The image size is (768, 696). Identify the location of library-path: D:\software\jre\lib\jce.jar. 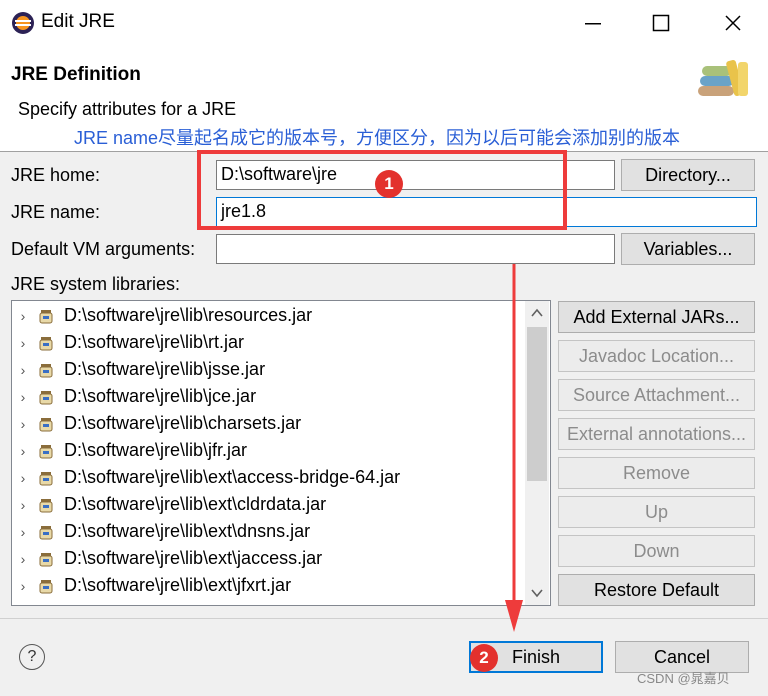
(160, 396).